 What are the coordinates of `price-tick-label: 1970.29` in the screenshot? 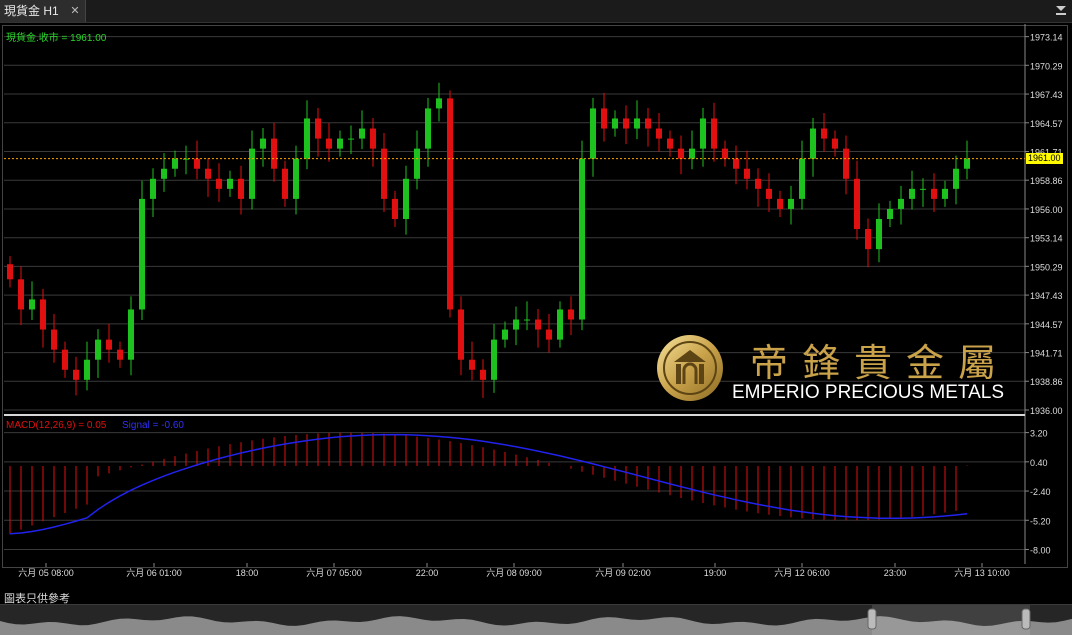 It's located at (1046, 66).